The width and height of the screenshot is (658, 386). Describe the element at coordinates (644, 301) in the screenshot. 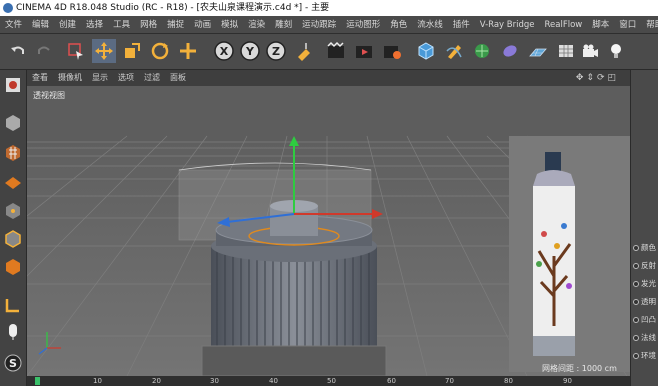

I see `channel-transparency: 透明` at that location.